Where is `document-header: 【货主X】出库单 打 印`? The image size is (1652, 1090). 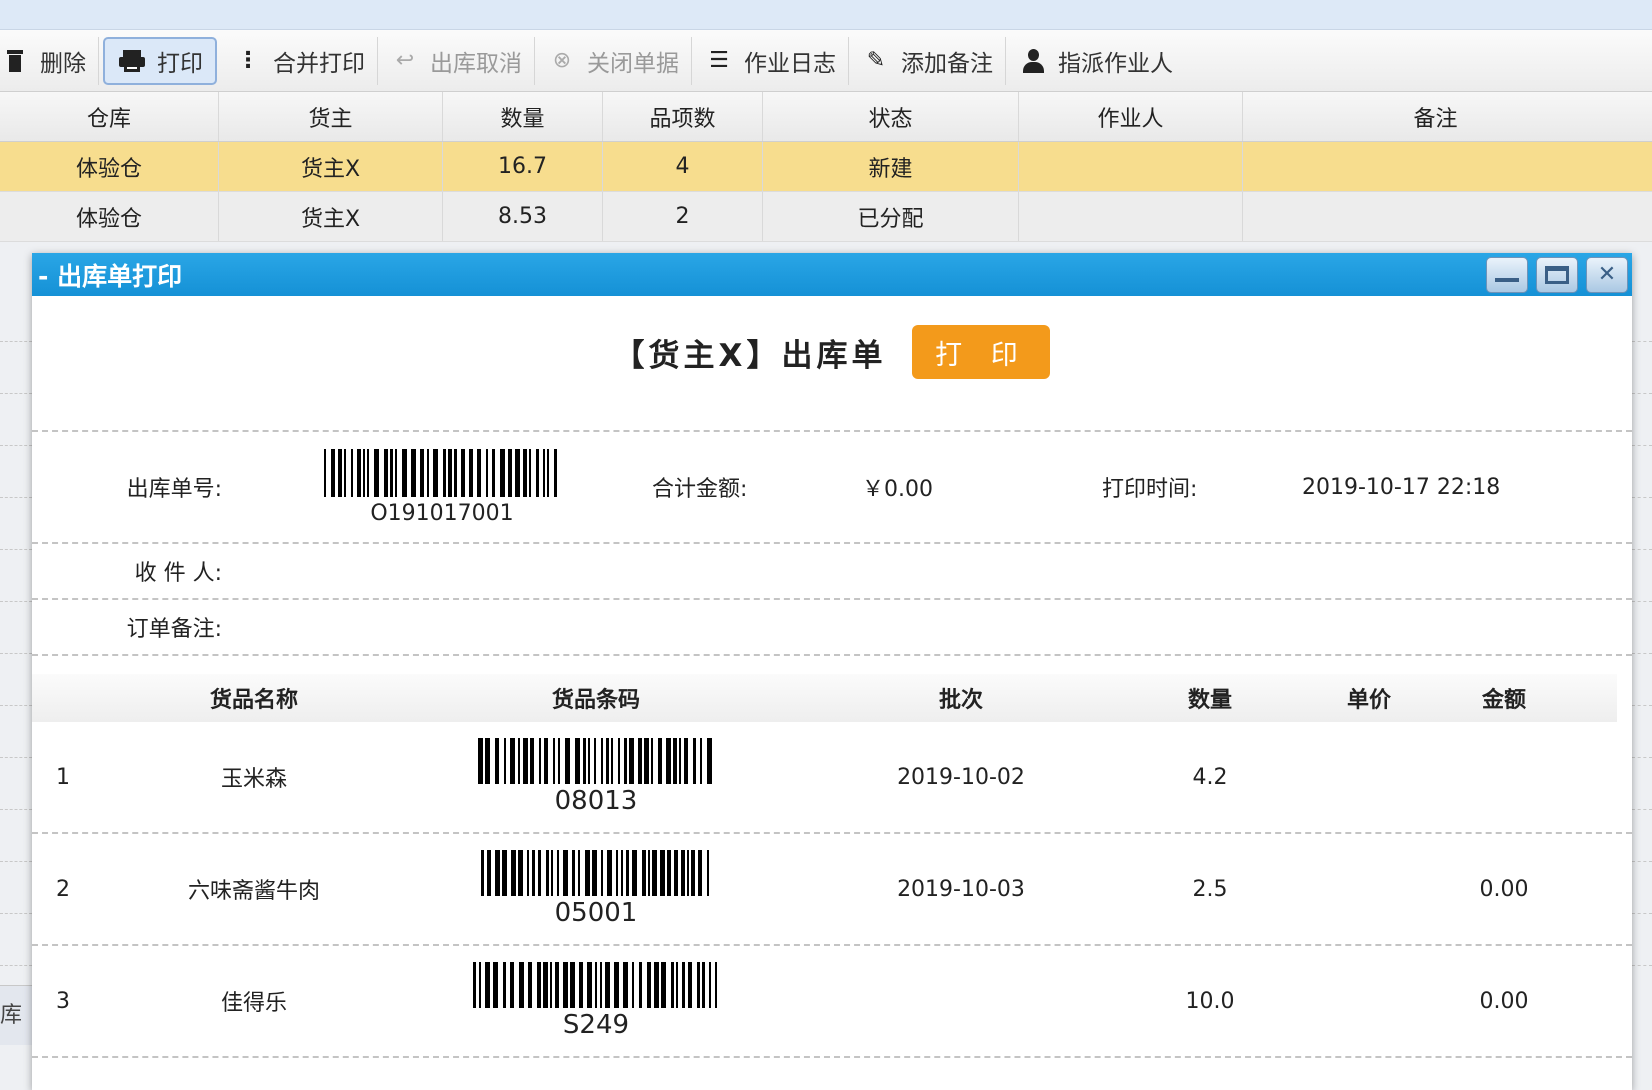
document-header: 【货主X】出库单 打 印 is located at coordinates (832, 364).